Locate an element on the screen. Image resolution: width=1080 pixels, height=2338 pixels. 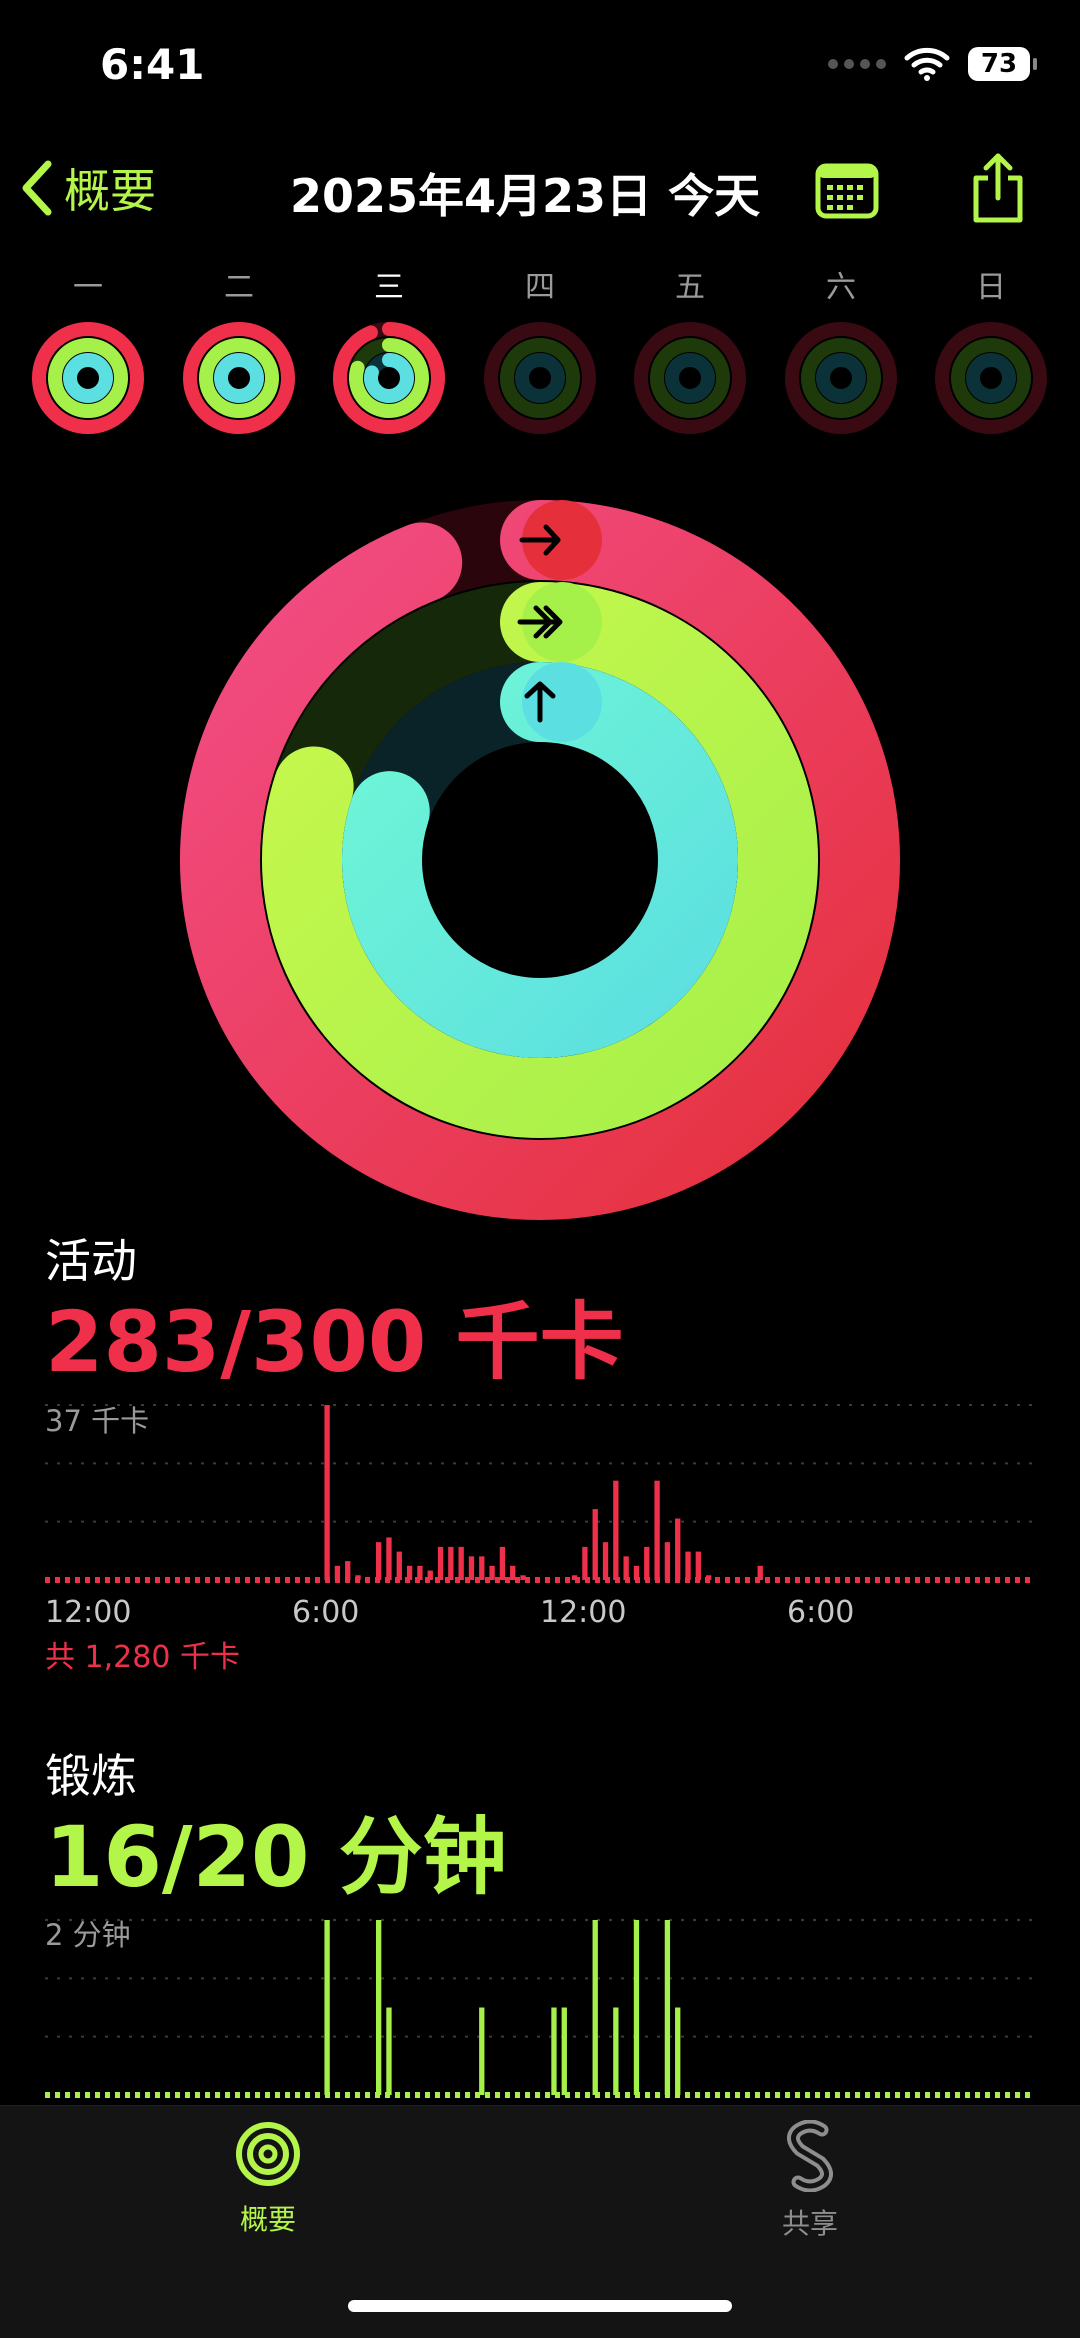
tab-summary: 概要 is located at coordinates (268, 2179).